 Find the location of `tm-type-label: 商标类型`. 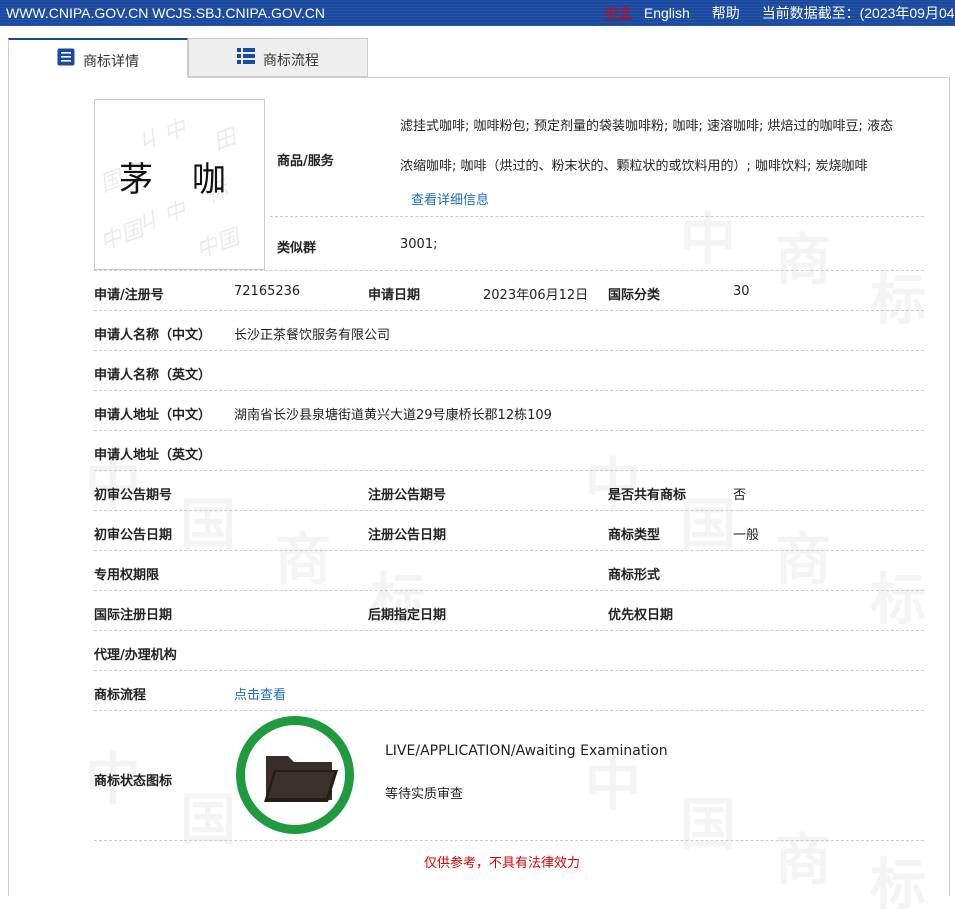

tm-type-label: 商标类型 is located at coordinates (634, 535).